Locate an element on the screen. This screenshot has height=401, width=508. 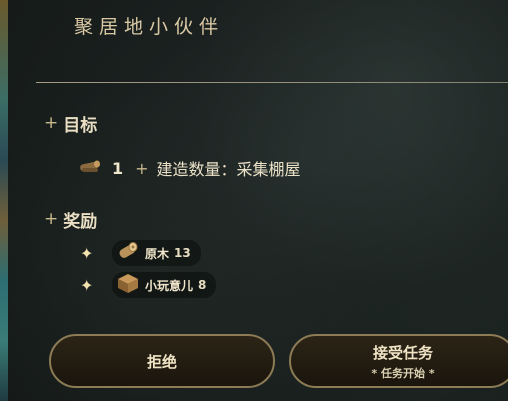
log-pile-icon is located at coordinates (90, 168).